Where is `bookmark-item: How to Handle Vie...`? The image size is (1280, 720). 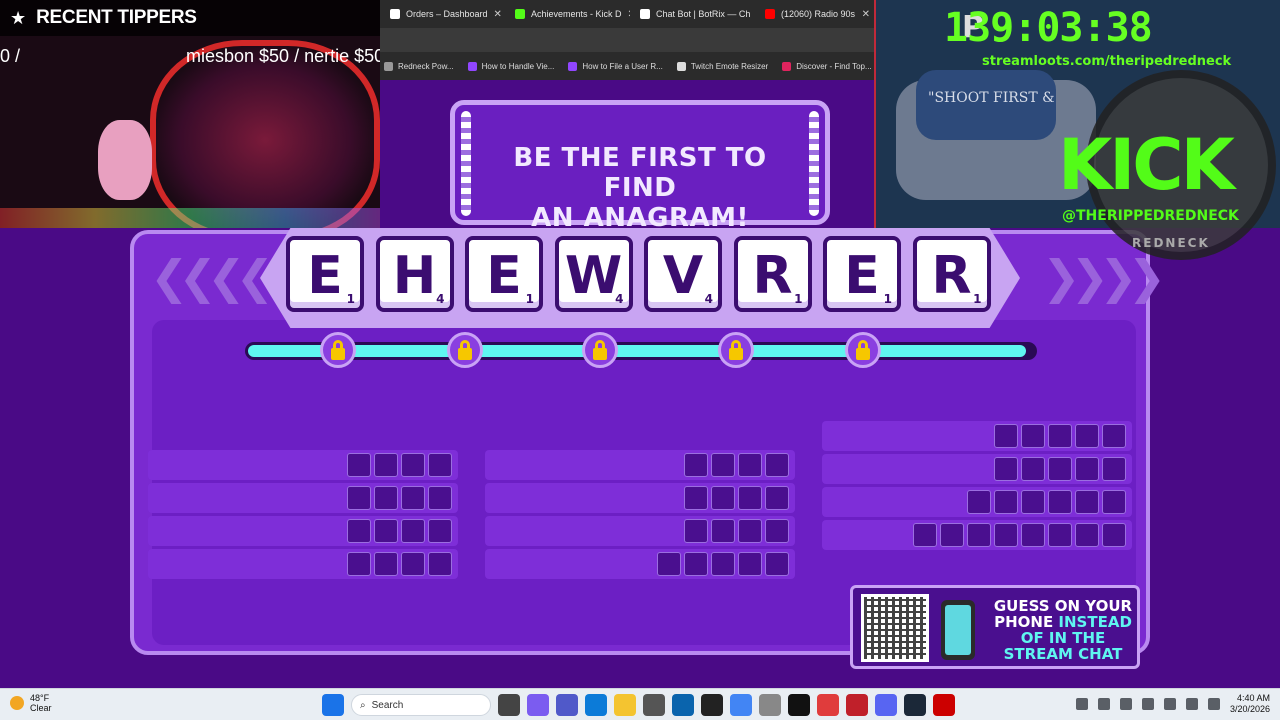
bookmark-item: How to Handle Vie... is located at coordinates (510, 66).